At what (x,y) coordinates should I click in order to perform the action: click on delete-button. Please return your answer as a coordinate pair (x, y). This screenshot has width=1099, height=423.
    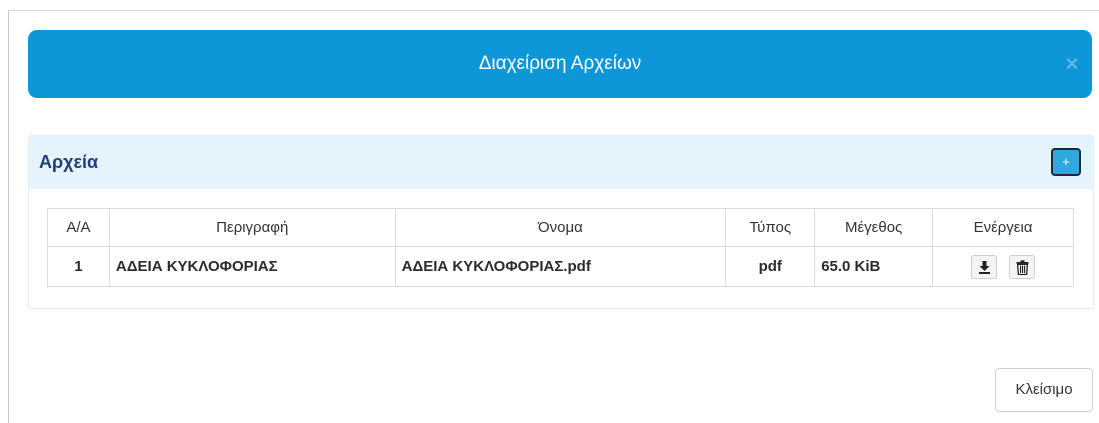
    Looking at the image, I should click on (1022, 266).